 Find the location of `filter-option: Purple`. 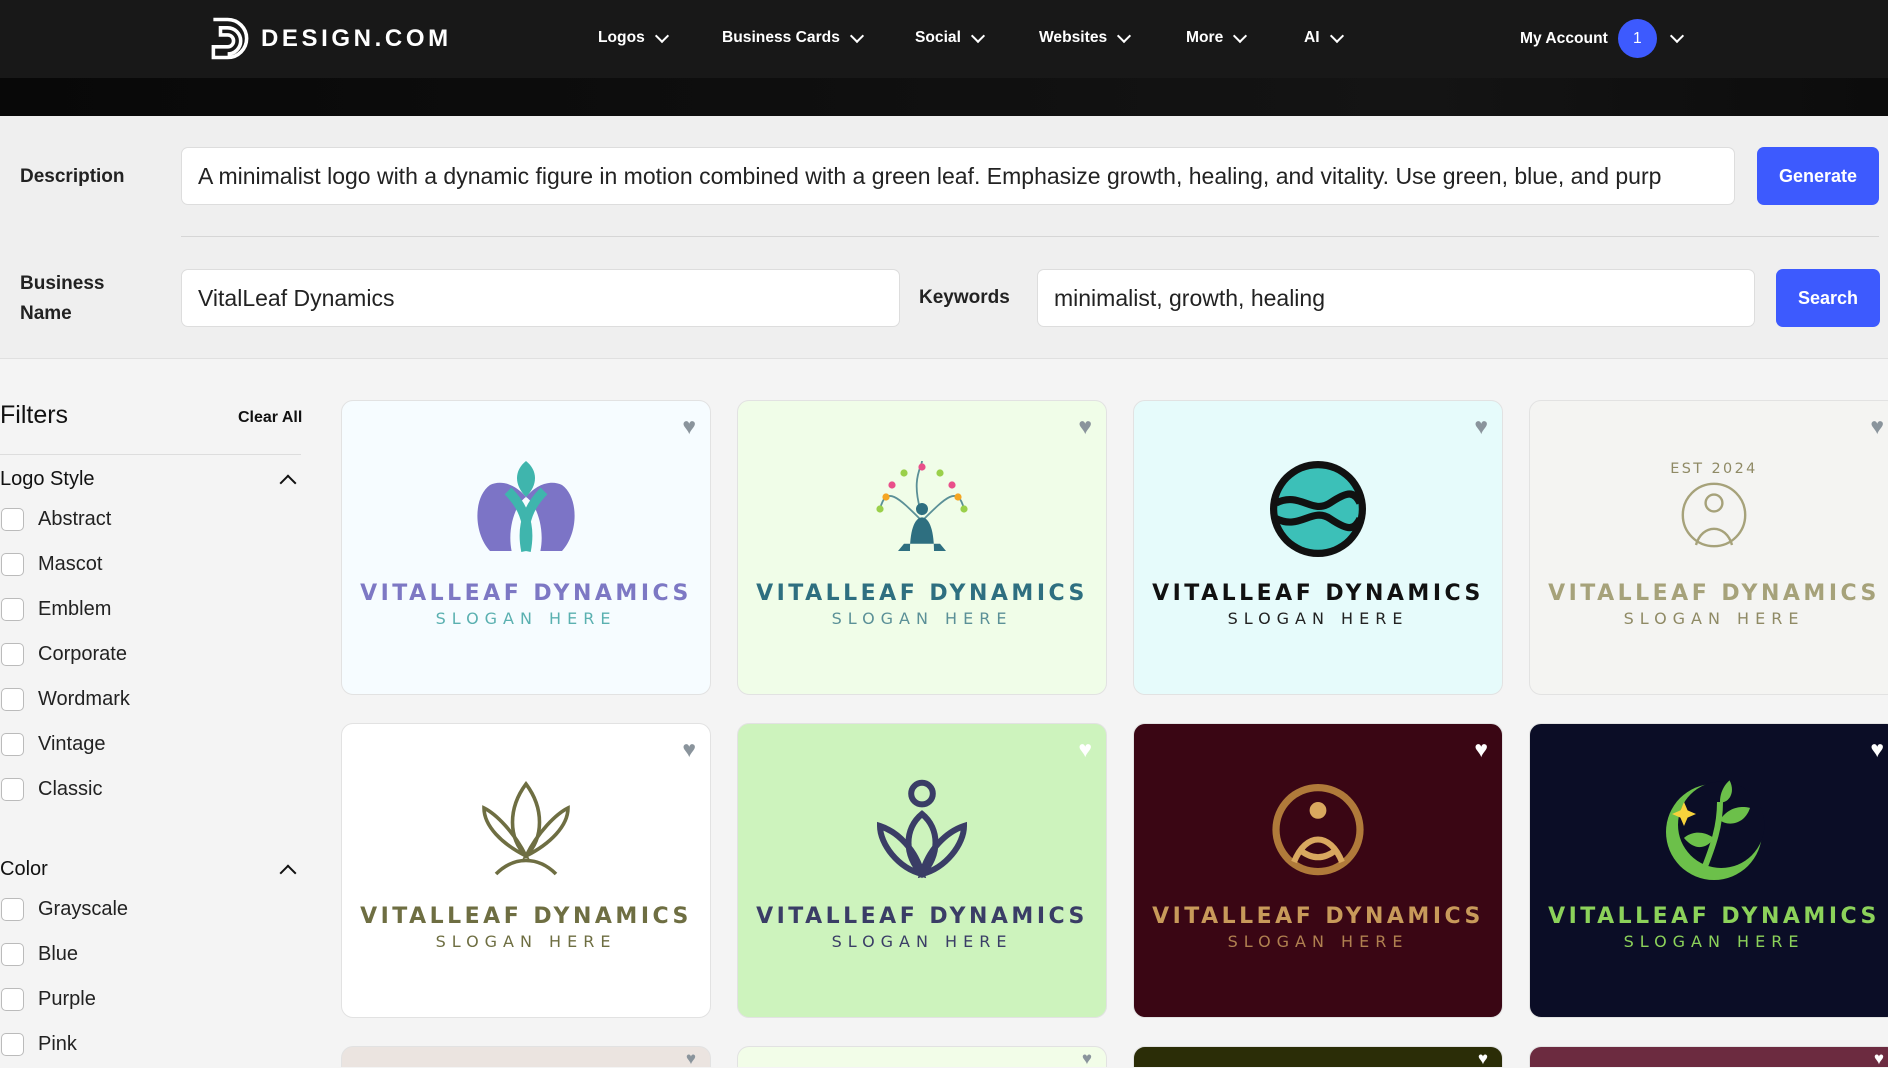

filter-option: Purple is located at coordinates (150, 999).